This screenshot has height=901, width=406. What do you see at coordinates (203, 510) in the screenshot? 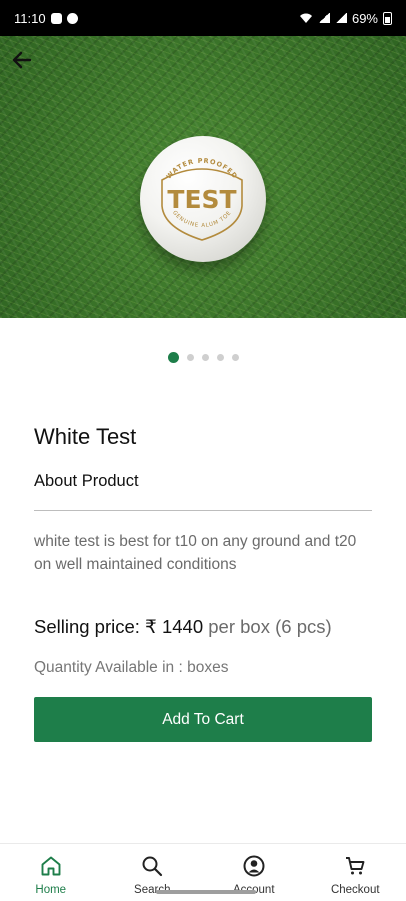
I see `divider` at bounding box center [203, 510].